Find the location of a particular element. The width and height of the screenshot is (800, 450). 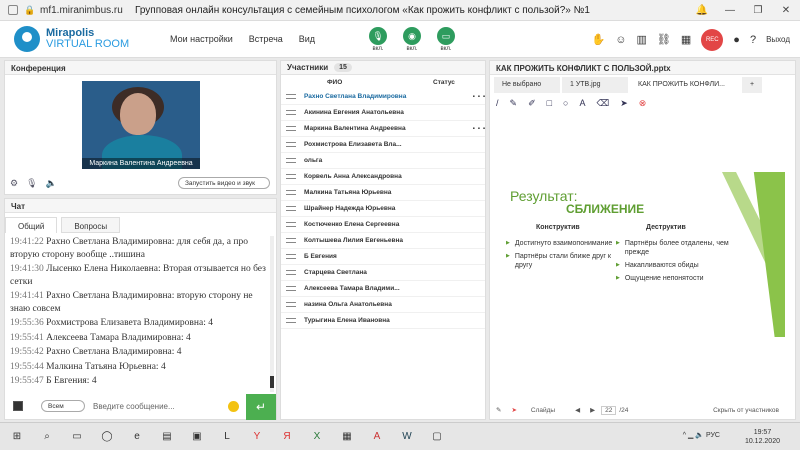

taskview-icon: ▭ is located at coordinates (77, 437).